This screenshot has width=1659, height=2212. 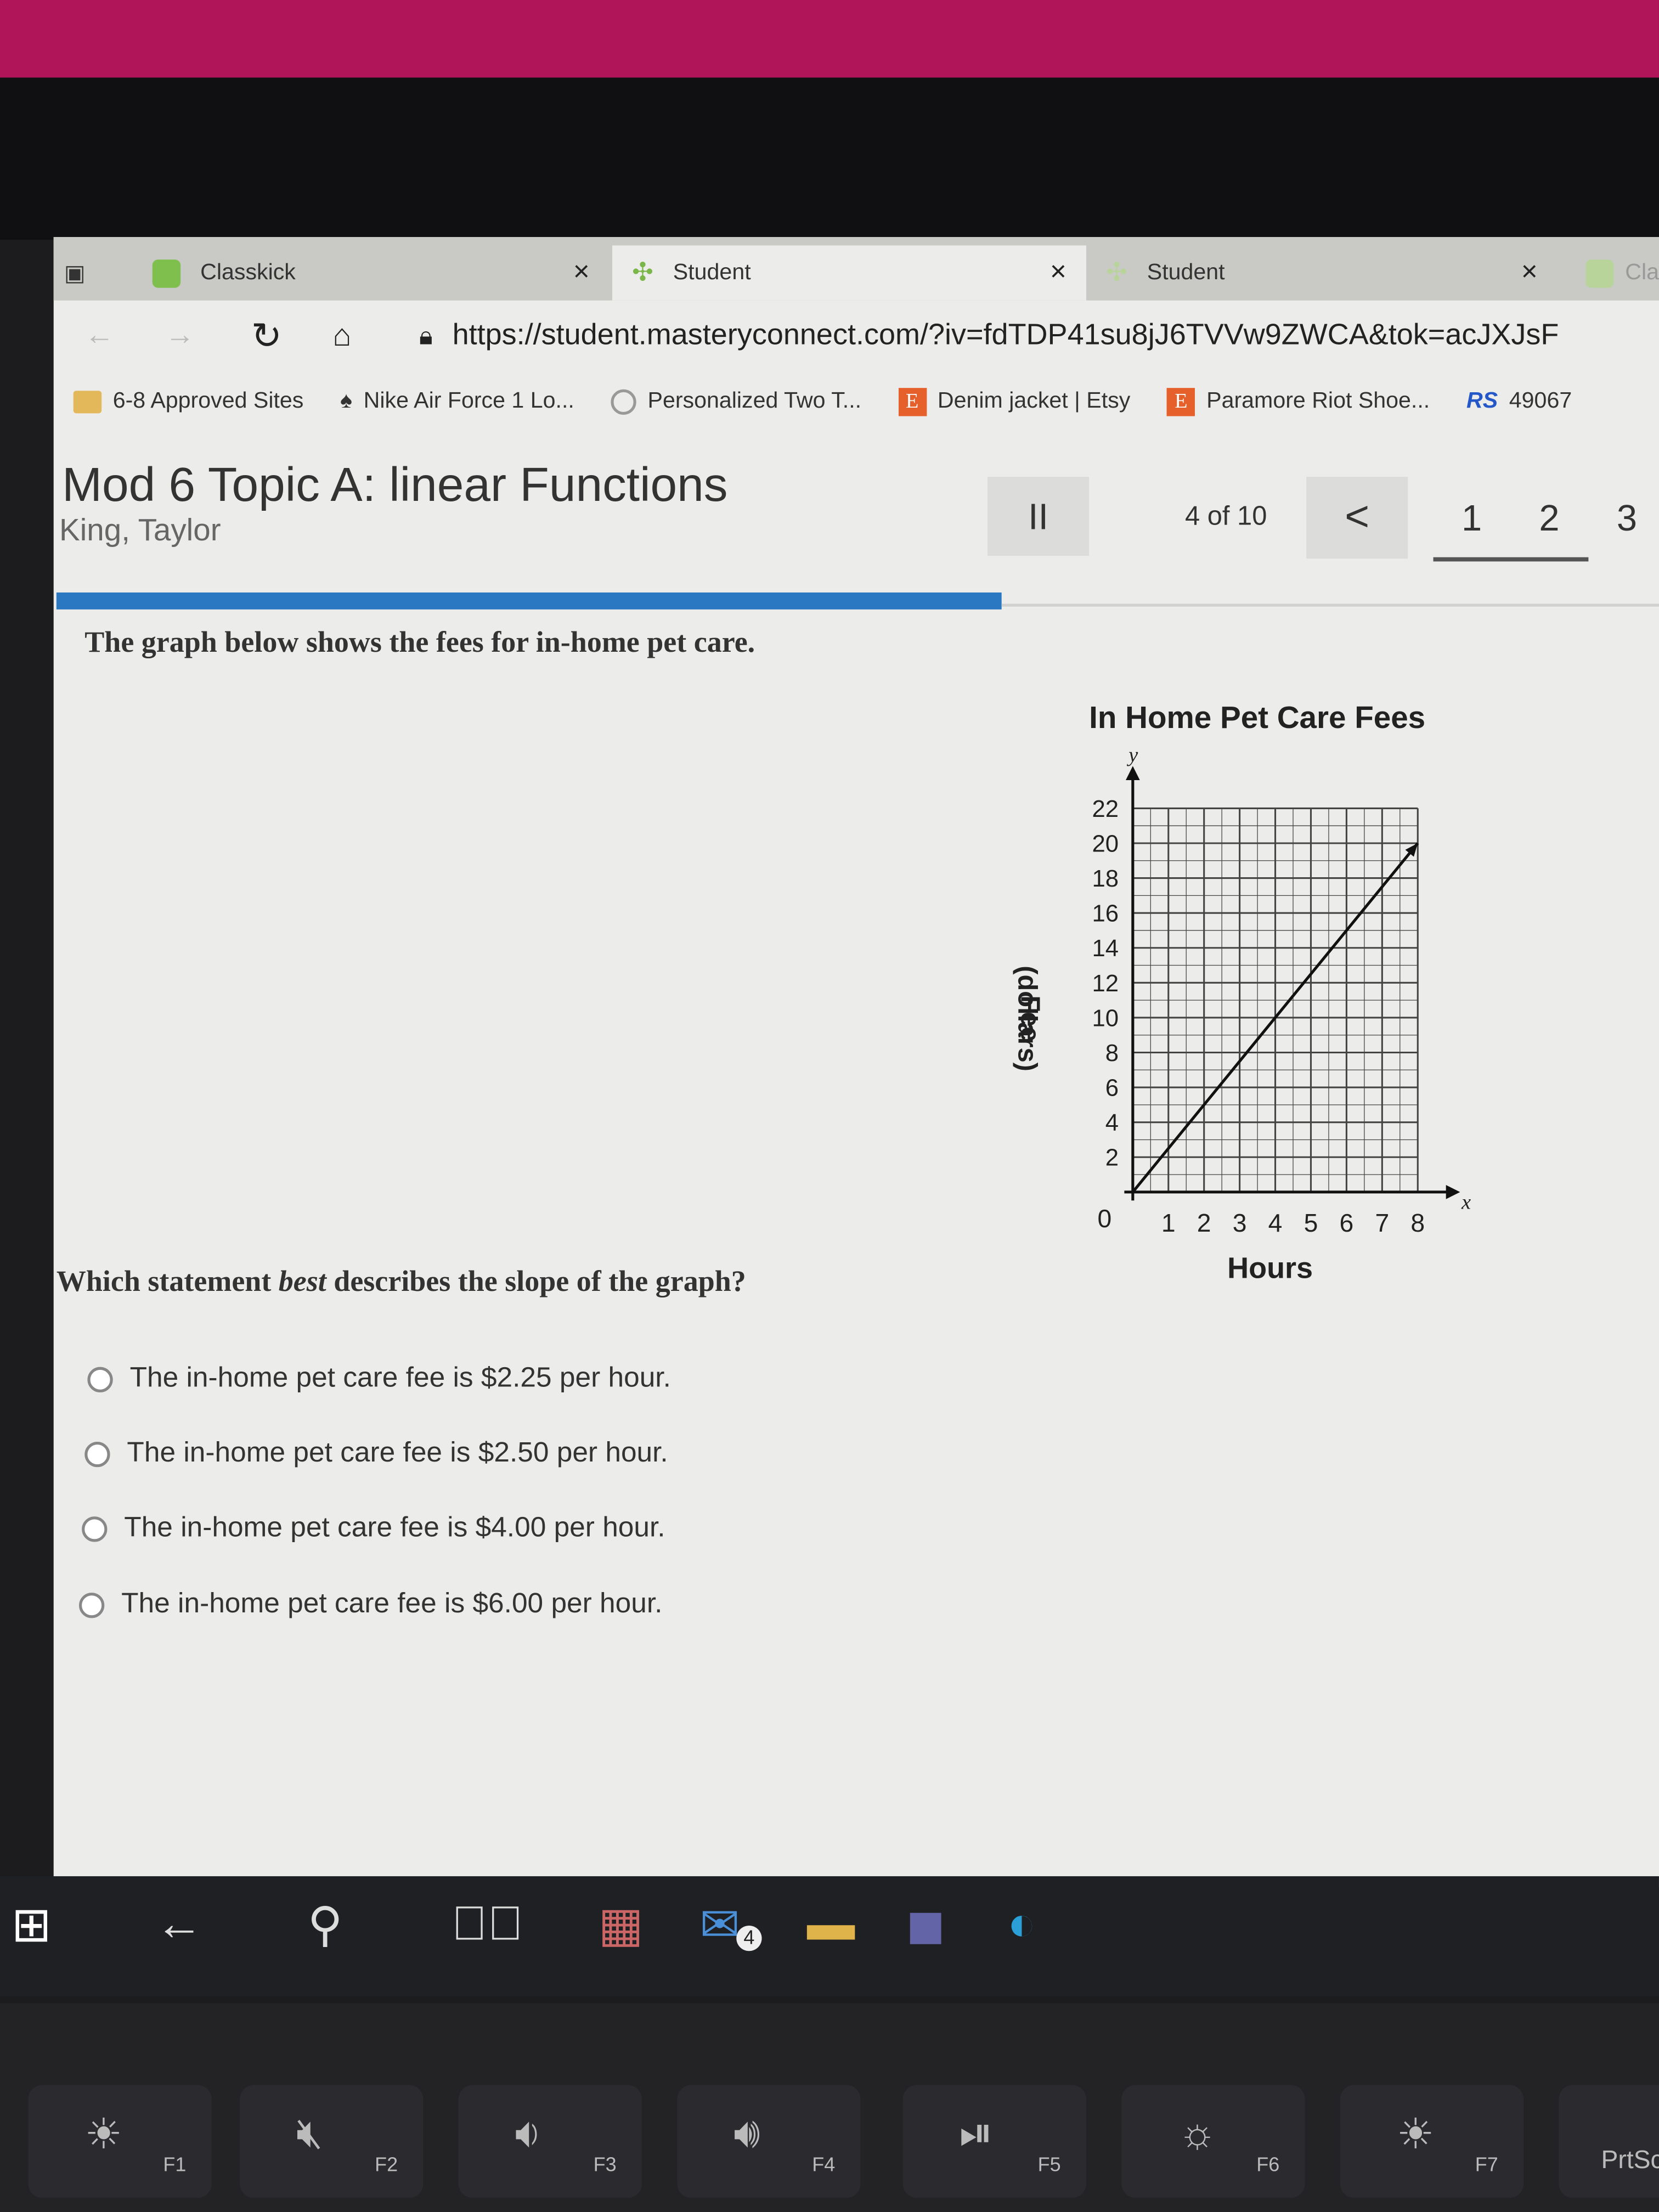 What do you see at coordinates (1116, 272) in the screenshot?
I see `masteryconnect-icon: ✣` at bounding box center [1116, 272].